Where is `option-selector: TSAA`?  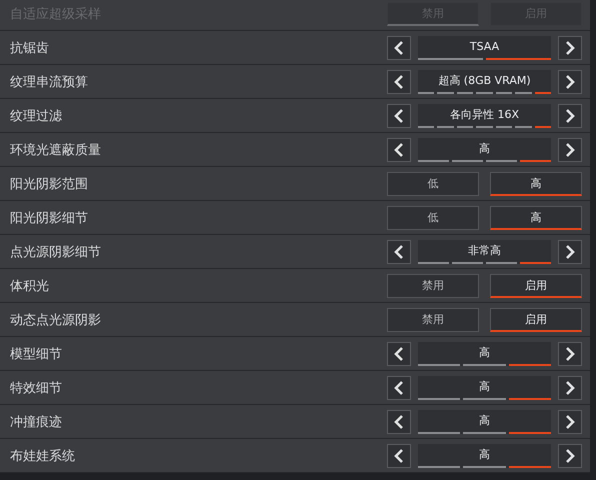 option-selector: TSAA is located at coordinates (484, 48).